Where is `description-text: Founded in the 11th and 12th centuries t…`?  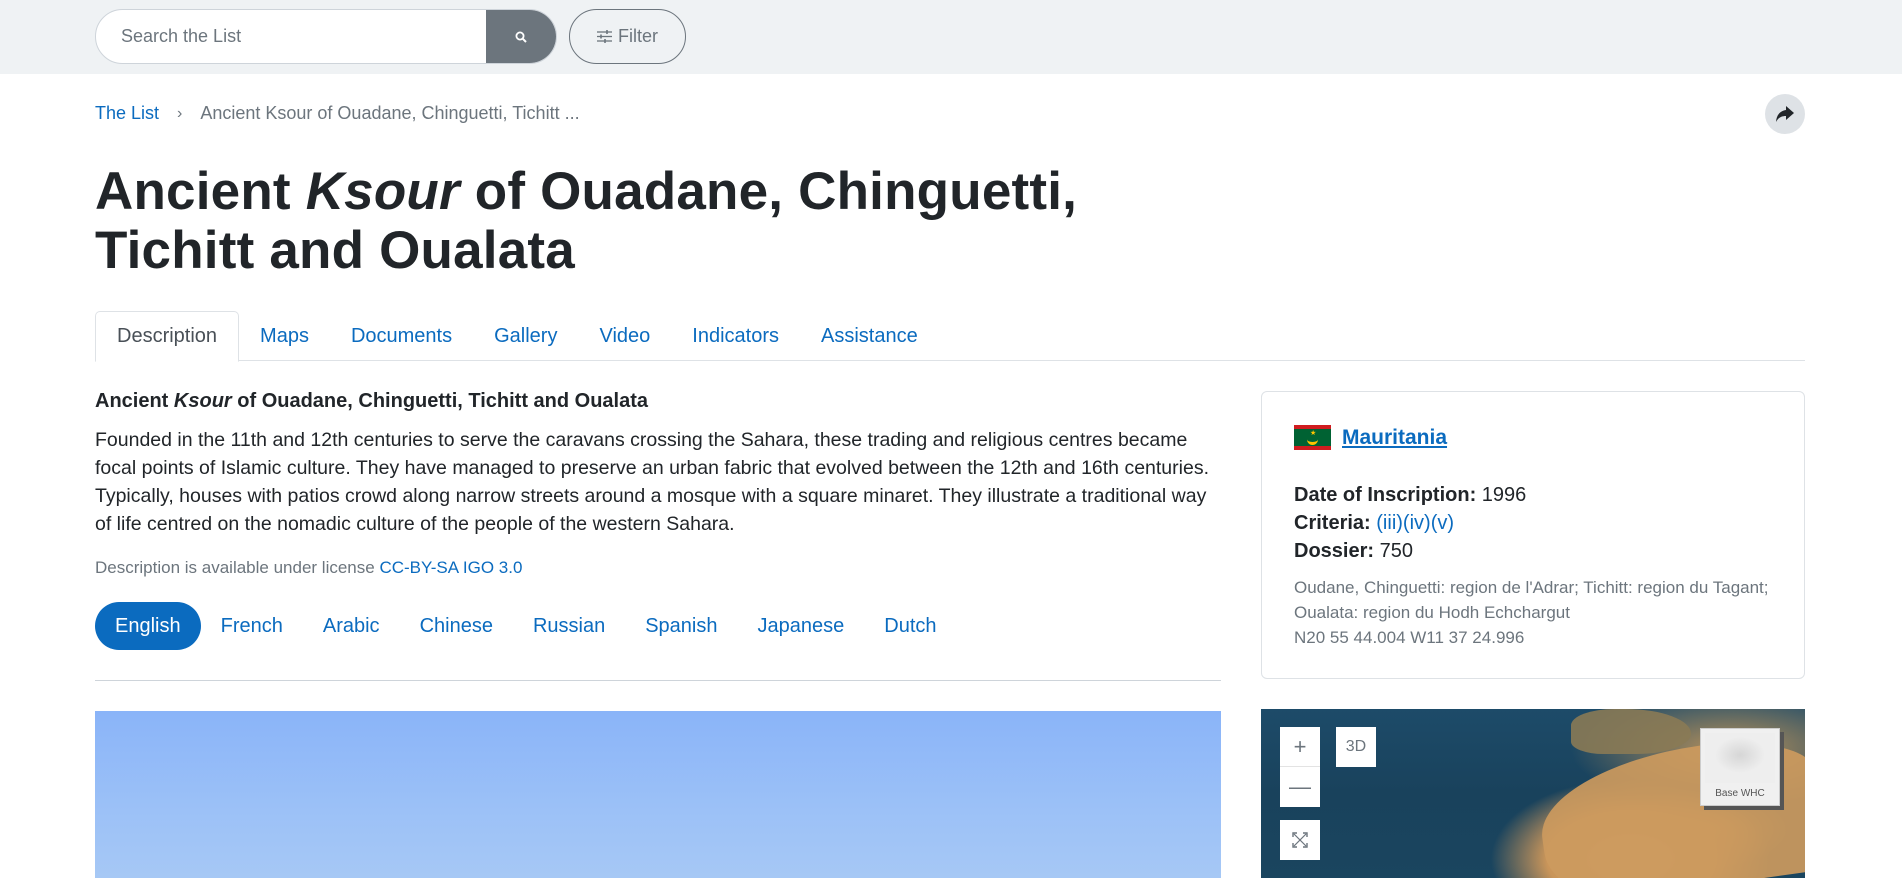 description-text: Founded in the 11th and 12th centuries t… is located at coordinates (652, 482).